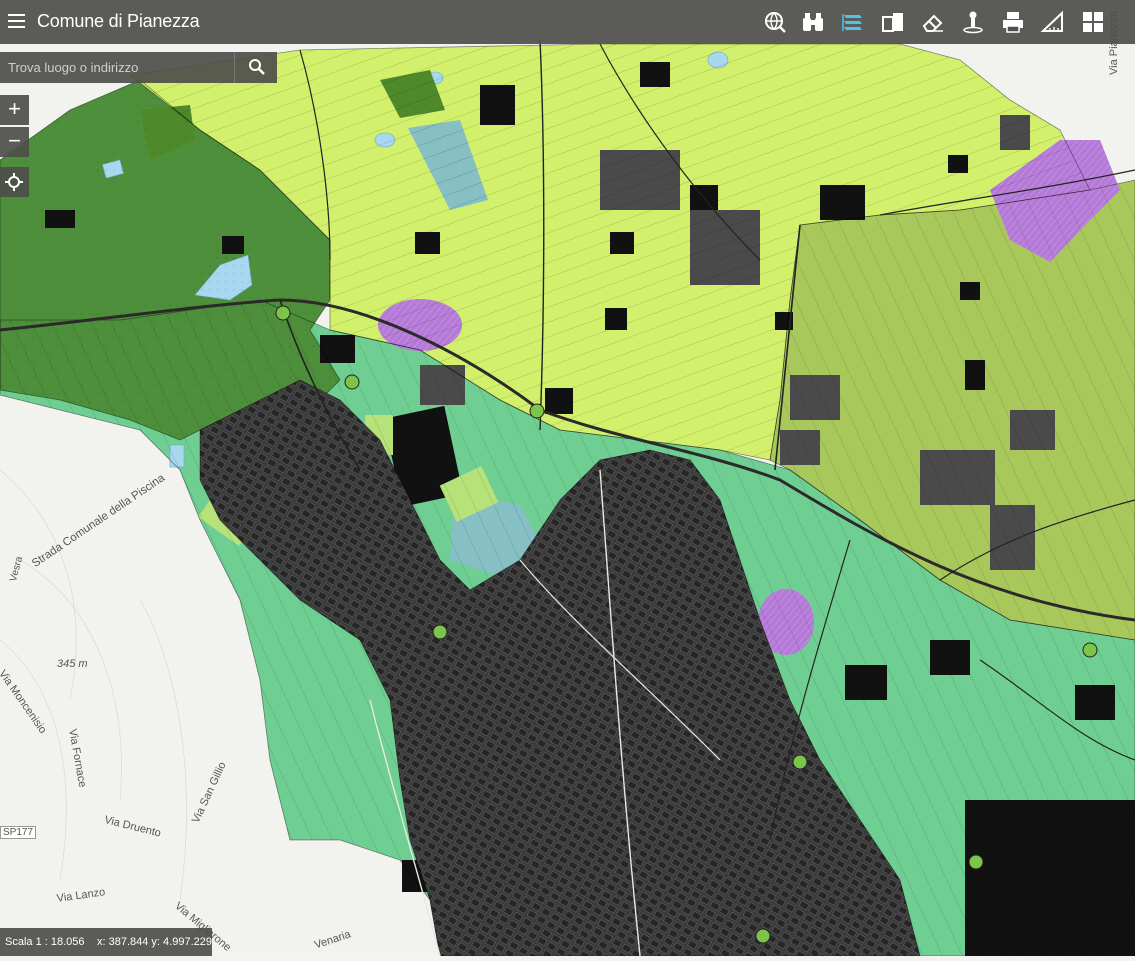 The image size is (1135, 961). I want to click on compare-icon, so click(893, 22).